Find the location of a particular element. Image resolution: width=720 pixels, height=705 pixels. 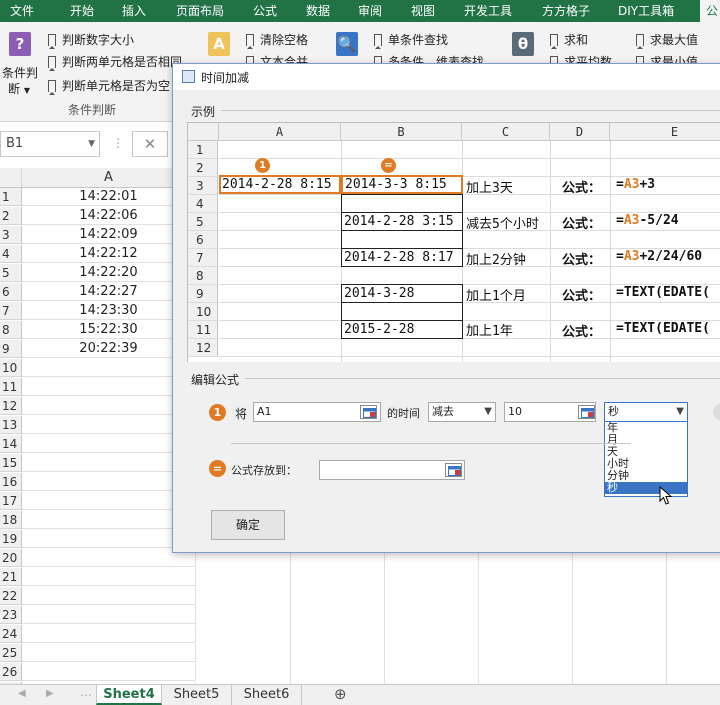

row-header: 11 is located at coordinates (11, 387).